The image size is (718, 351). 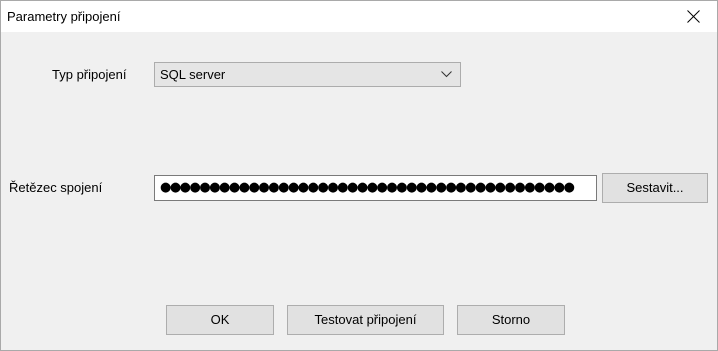 I want to click on connection-type-value: SQL server, so click(x=193, y=74).